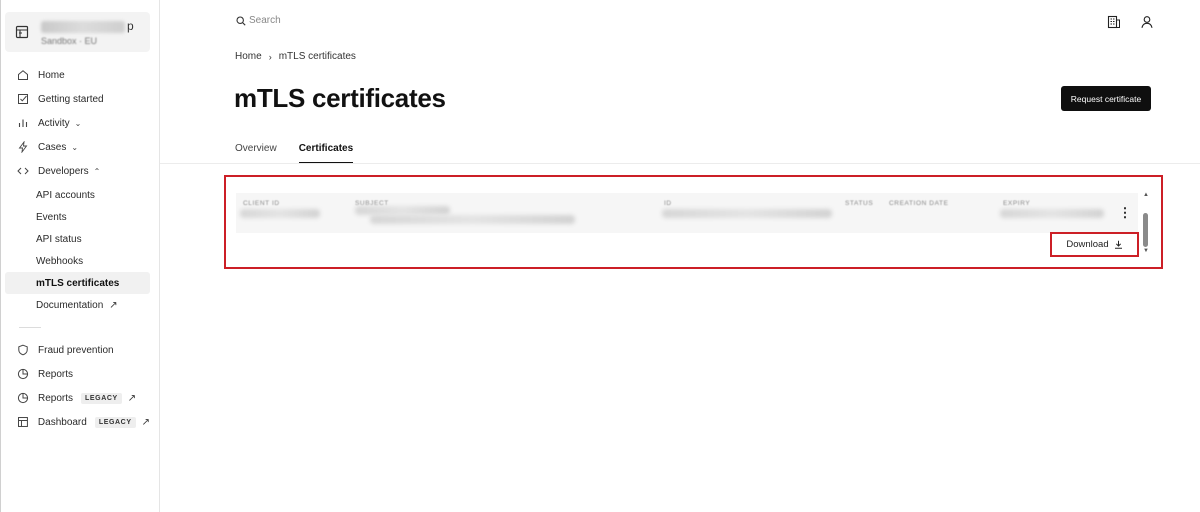  Describe the element at coordinates (54, 123) in the screenshot. I see `sidebar-item-label: Activity` at that location.